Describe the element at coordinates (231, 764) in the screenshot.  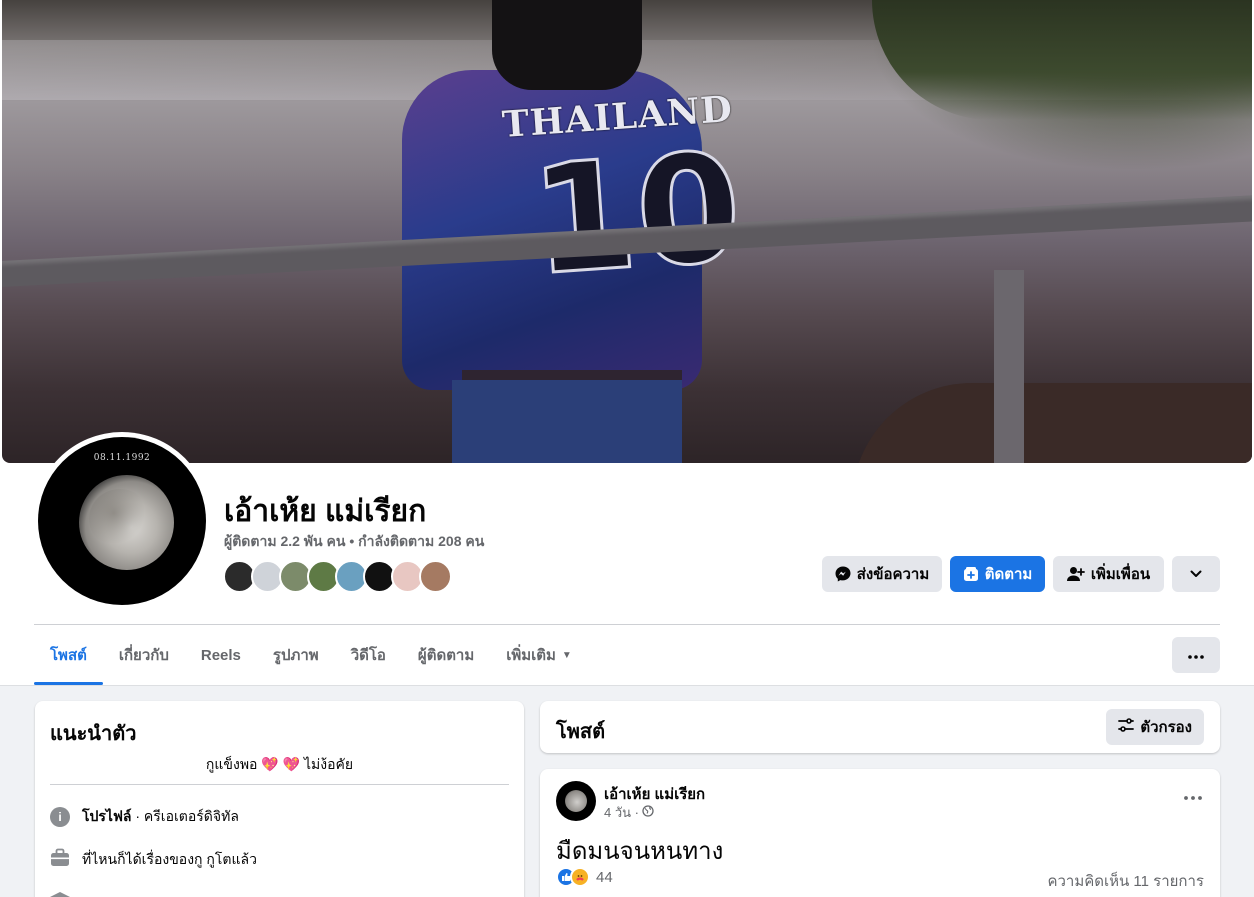
I see `bio-left: กูแข็งพอ` at that location.